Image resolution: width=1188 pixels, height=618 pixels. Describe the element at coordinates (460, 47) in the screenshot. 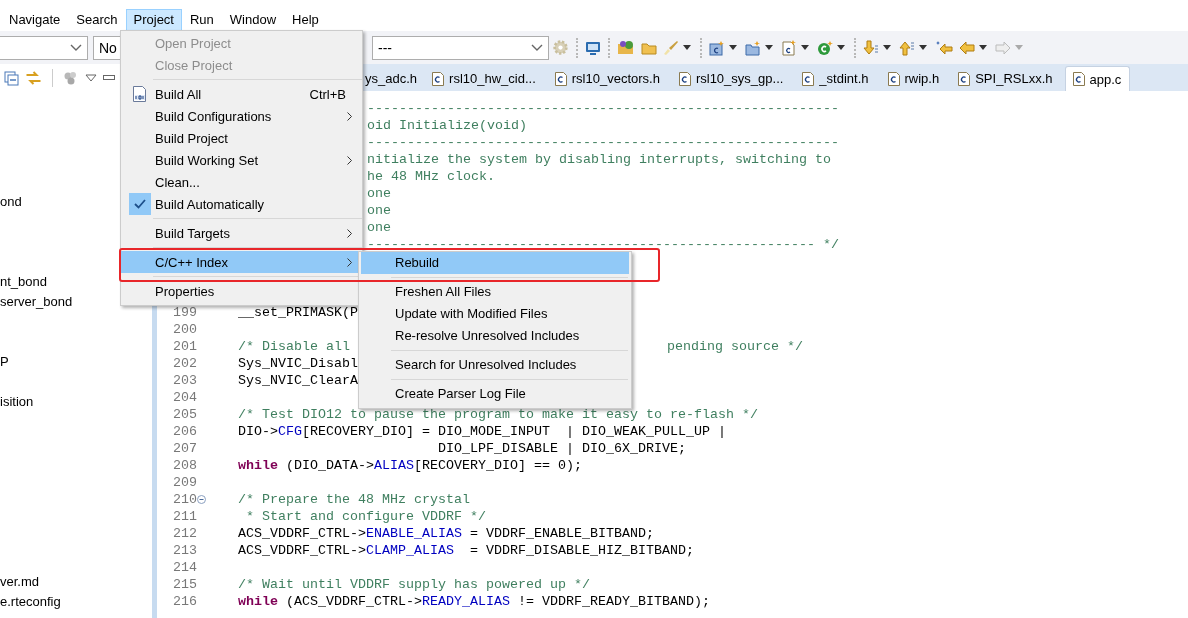

I see `launch-target-dropdown: ---` at that location.